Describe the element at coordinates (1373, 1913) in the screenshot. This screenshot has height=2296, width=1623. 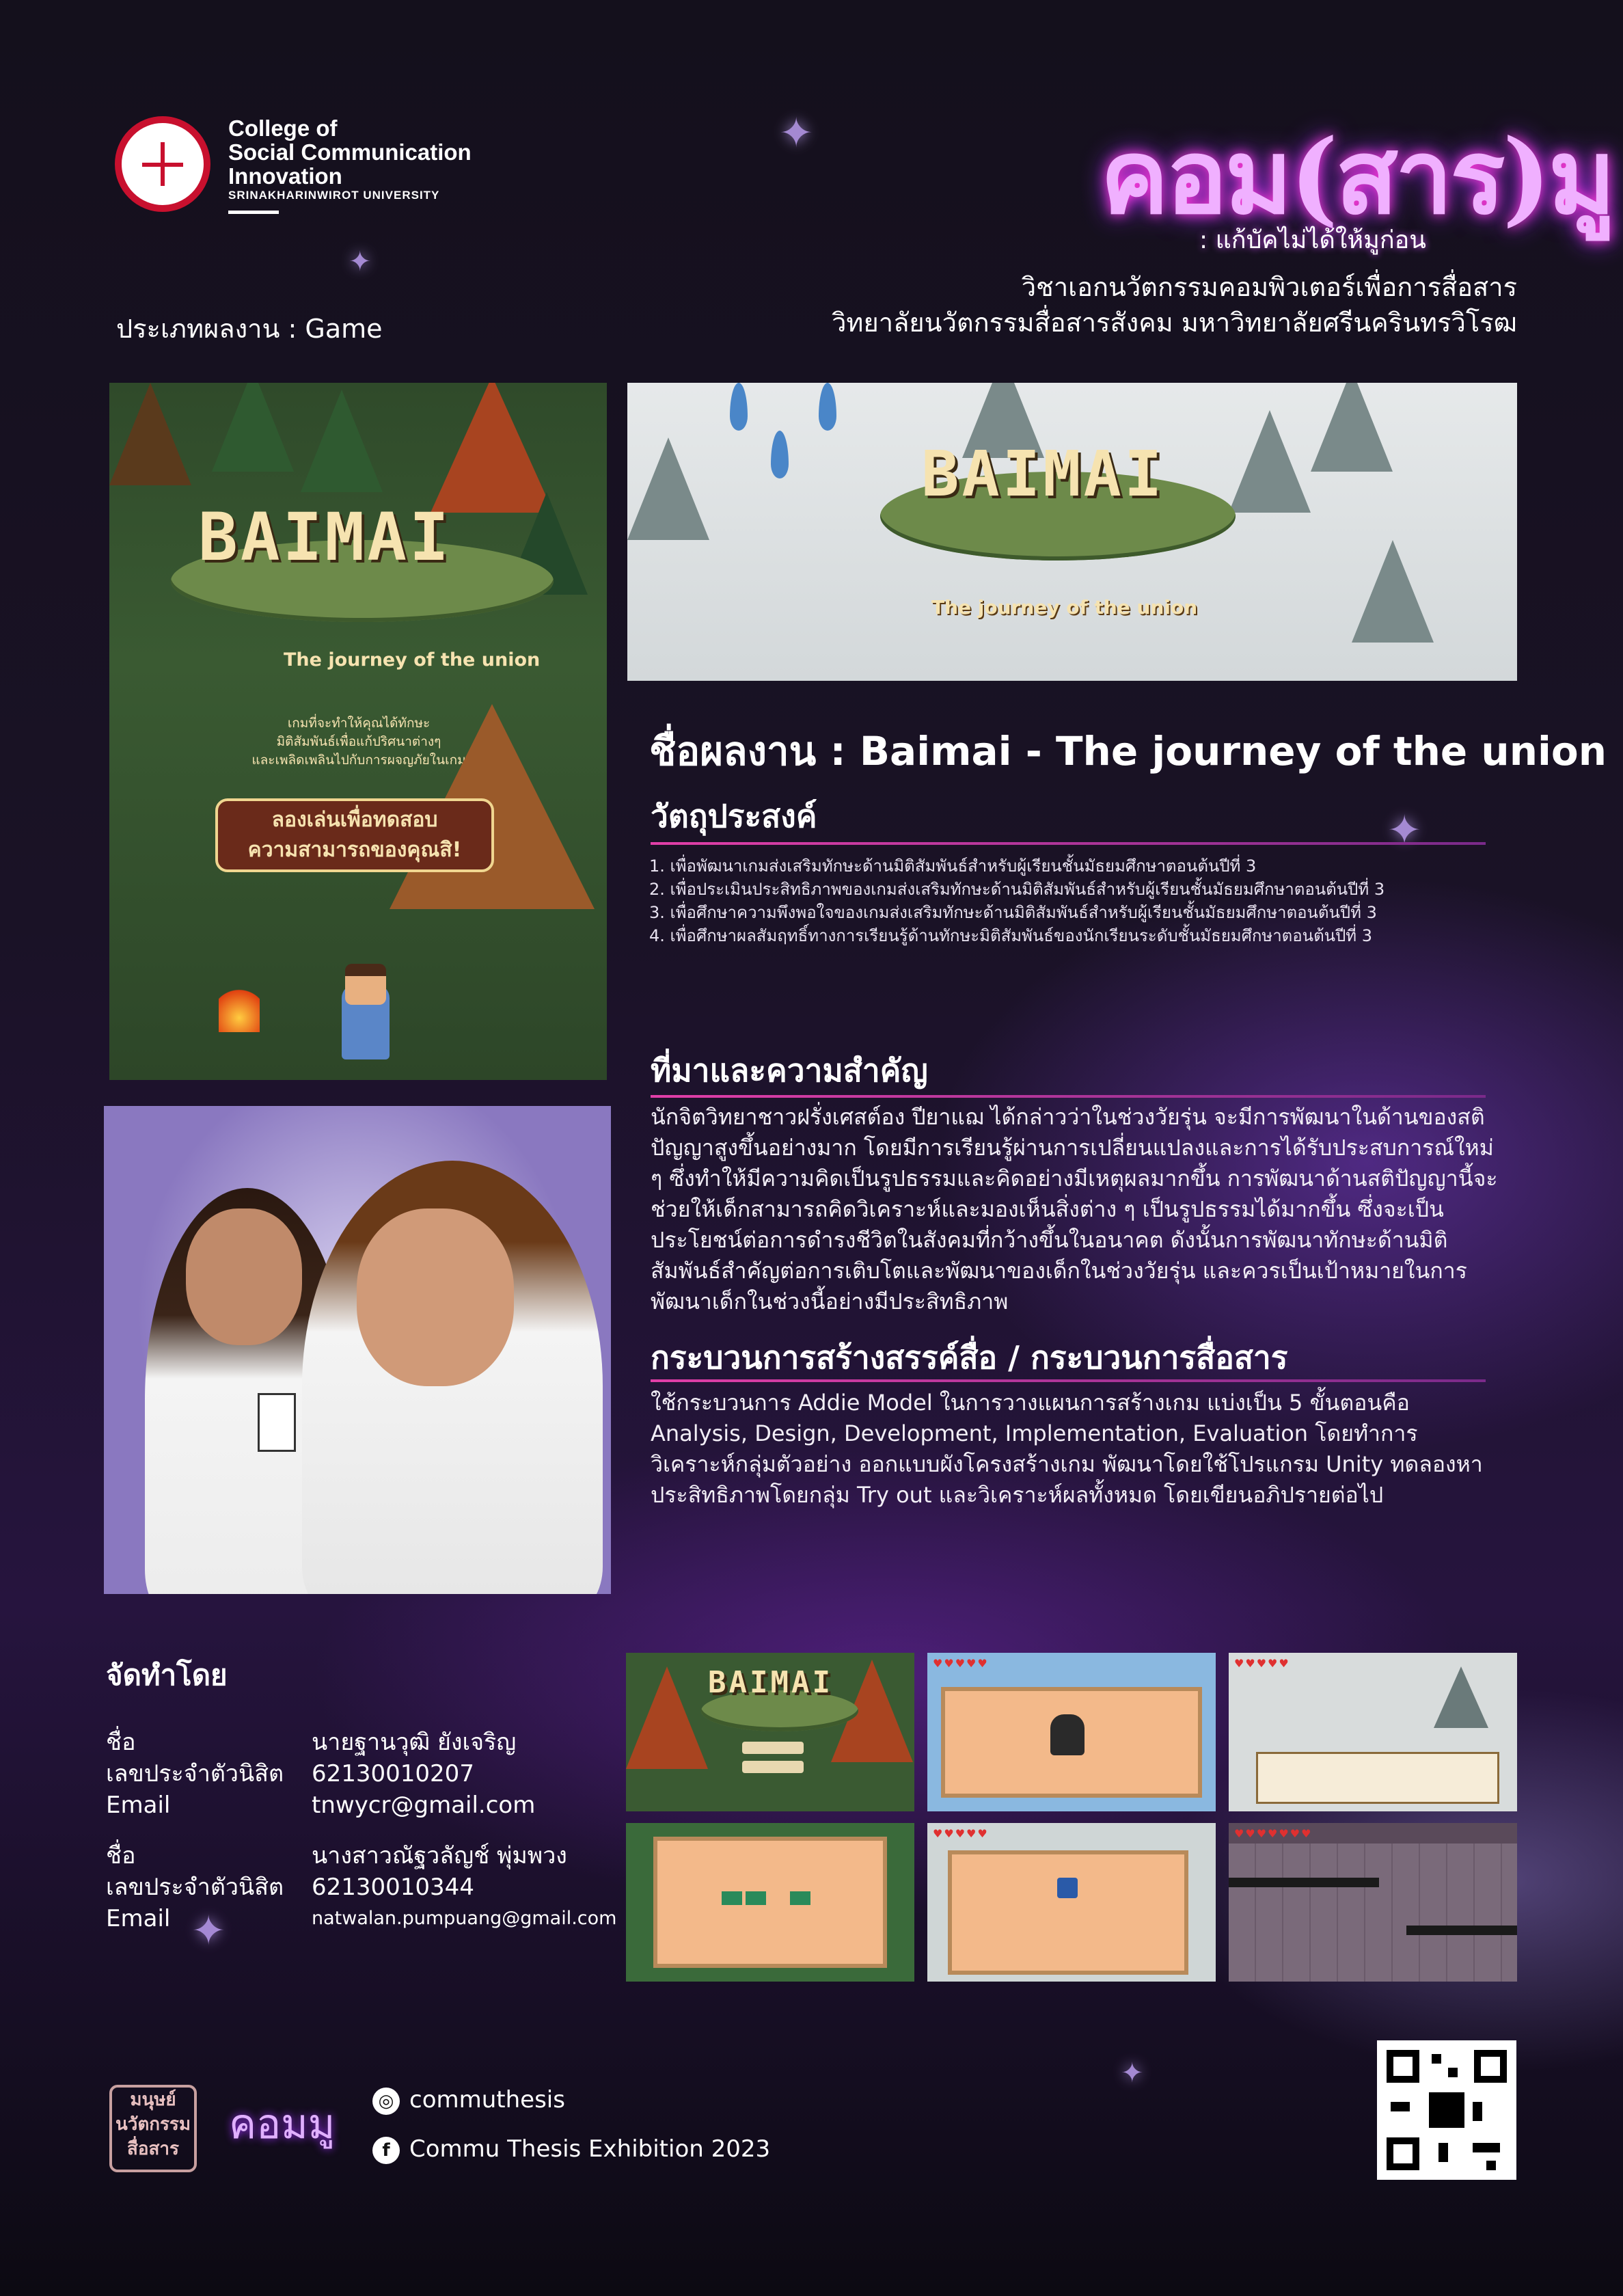
I see `dungeon-floor` at that location.